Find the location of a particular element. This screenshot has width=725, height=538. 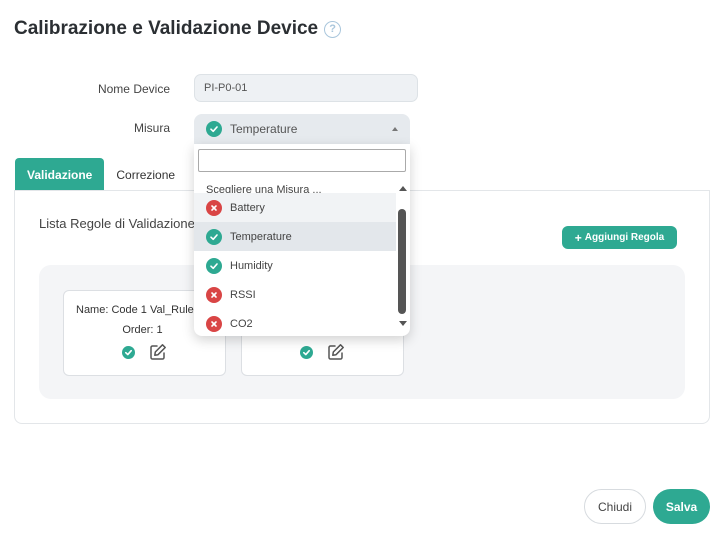

dropdown-search-input is located at coordinates (302, 160).